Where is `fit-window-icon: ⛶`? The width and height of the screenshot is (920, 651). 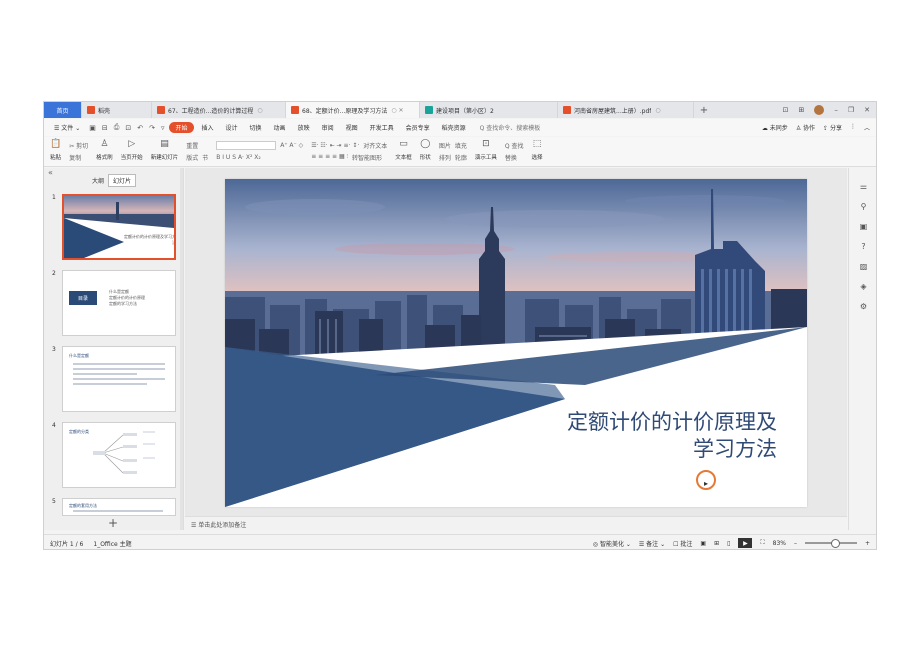 fit-window-icon: ⛶ is located at coordinates (762, 543).